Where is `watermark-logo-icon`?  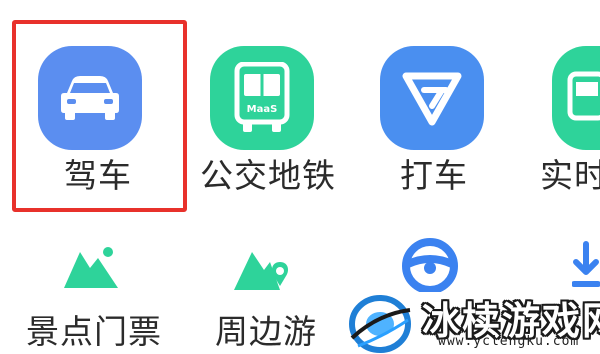
watermark-logo-icon is located at coordinates (380, 324).